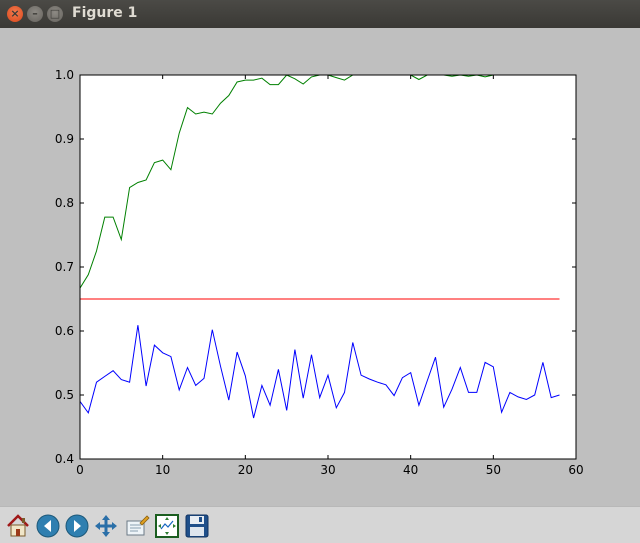 The width and height of the screenshot is (640, 543). What do you see at coordinates (80, 470) in the screenshot?
I see `x-tick-label: 0` at bounding box center [80, 470].